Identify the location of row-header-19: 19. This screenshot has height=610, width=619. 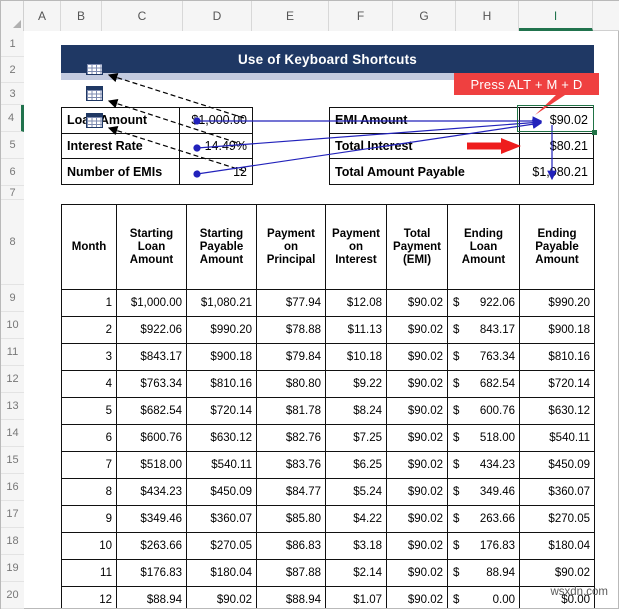
(12, 568).